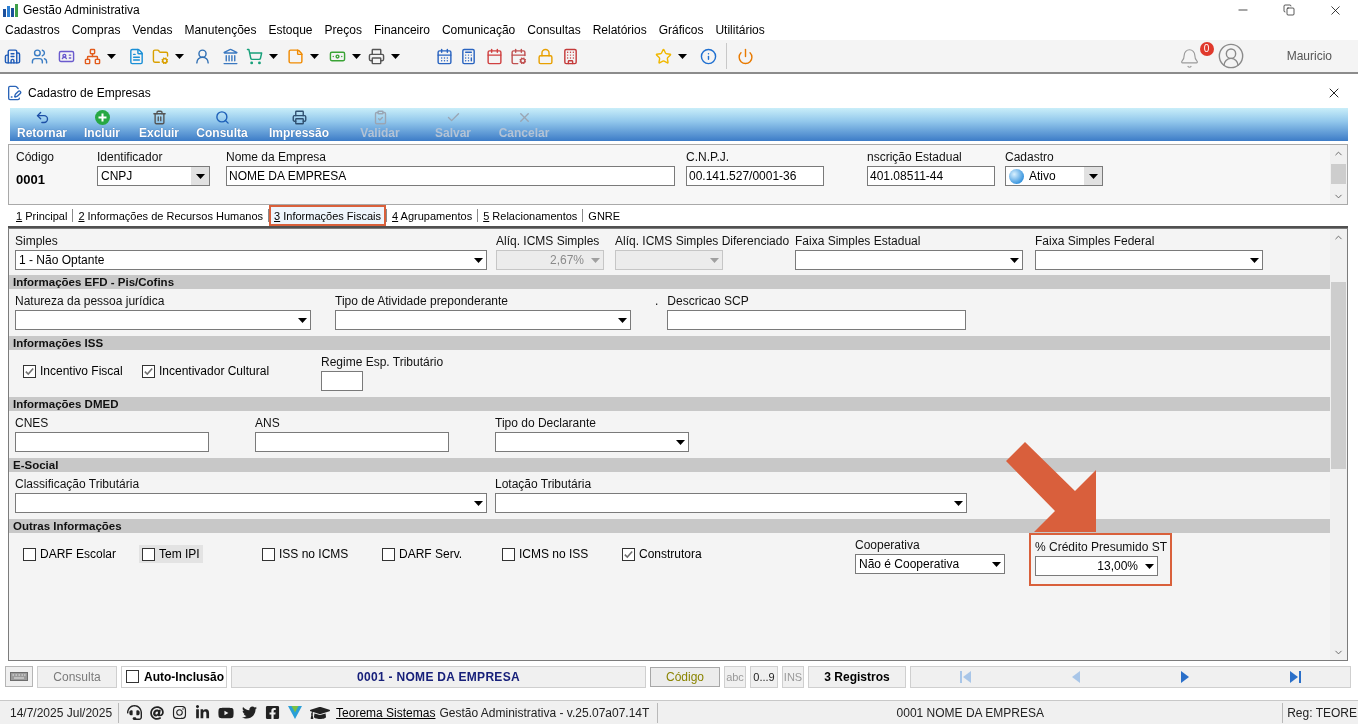 The width and height of the screenshot is (1358, 724). I want to click on menu-item: Financeiro, so click(401, 30).